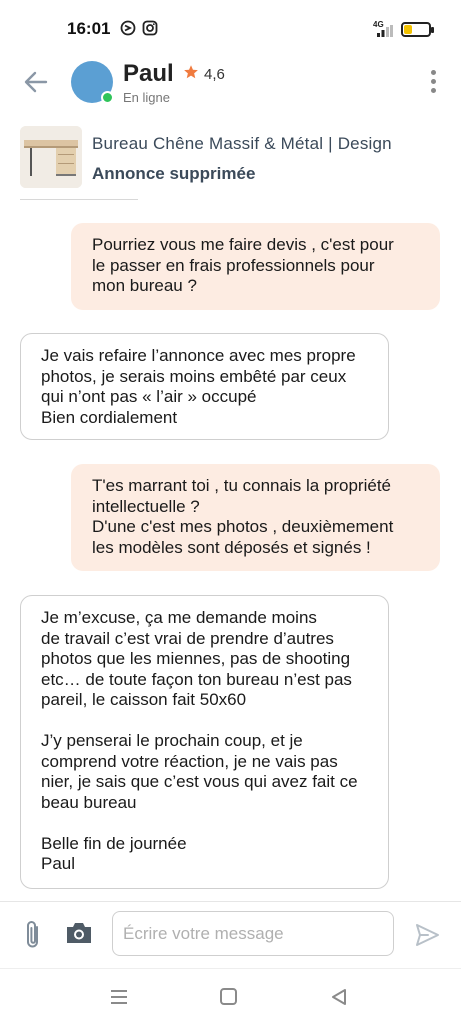 Image resolution: width=461 pixels, height=1024 pixels. What do you see at coordinates (119, 997) in the screenshot?
I see `recent-apps-icon` at bounding box center [119, 997].